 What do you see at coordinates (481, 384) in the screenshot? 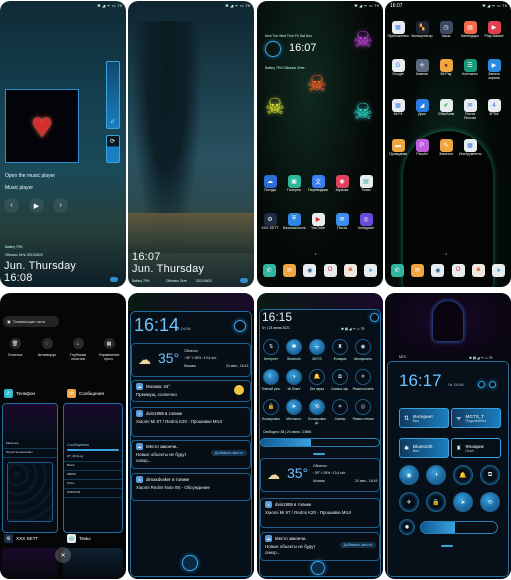
I see `edit-icon` at bounding box center [481, 384].